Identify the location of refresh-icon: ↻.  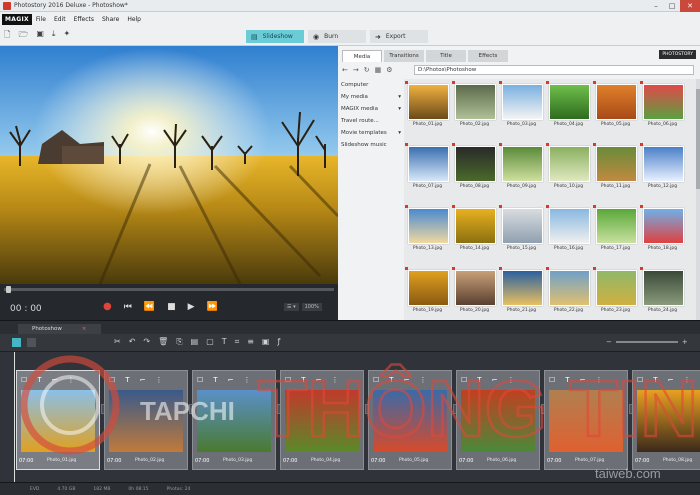
(367, 70).